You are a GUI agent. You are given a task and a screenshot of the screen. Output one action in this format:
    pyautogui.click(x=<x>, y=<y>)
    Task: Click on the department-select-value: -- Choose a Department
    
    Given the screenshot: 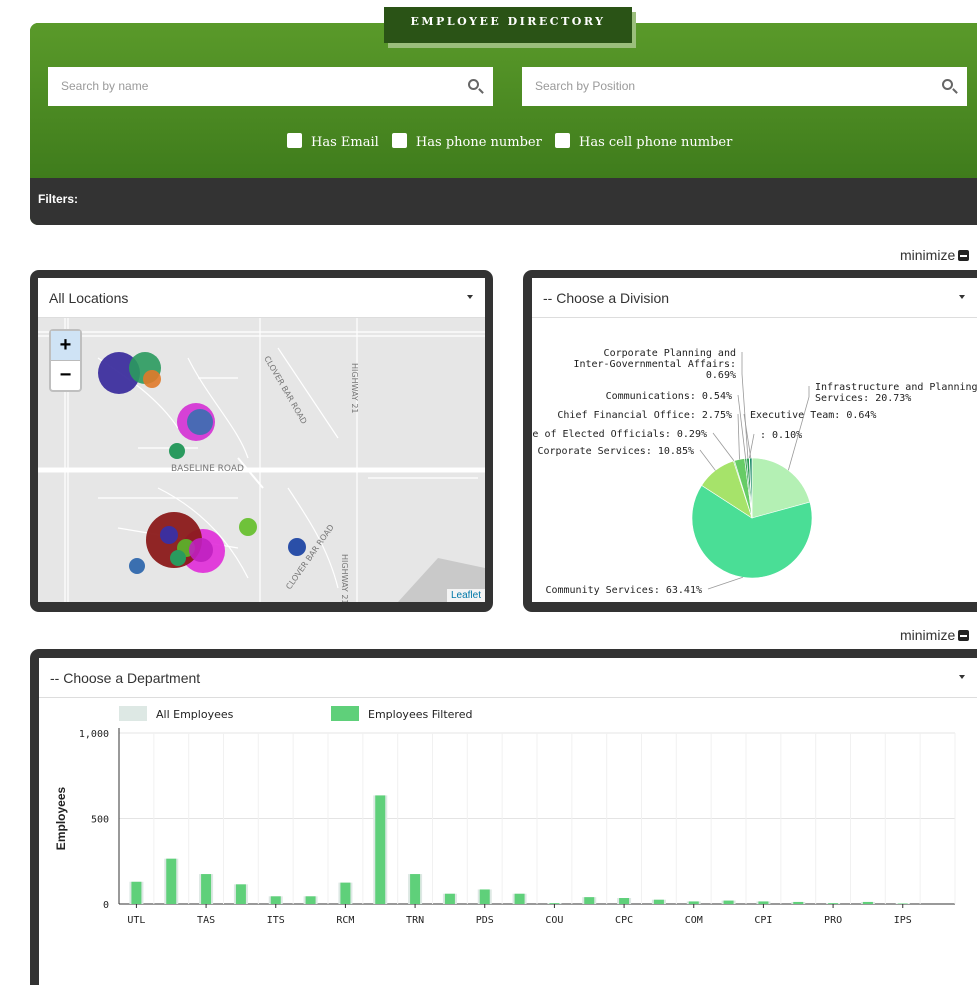 What is the action you would take?
    pyautogui.click(x=125, y=678)
    